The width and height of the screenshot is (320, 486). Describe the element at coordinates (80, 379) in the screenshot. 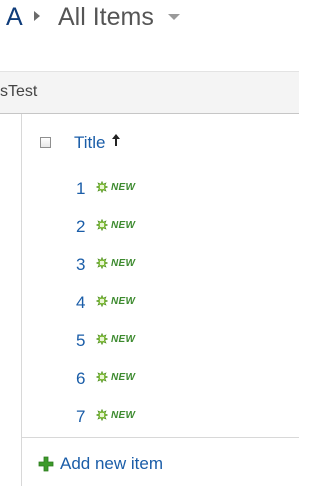

I see `item-title-link: 6` at that location.